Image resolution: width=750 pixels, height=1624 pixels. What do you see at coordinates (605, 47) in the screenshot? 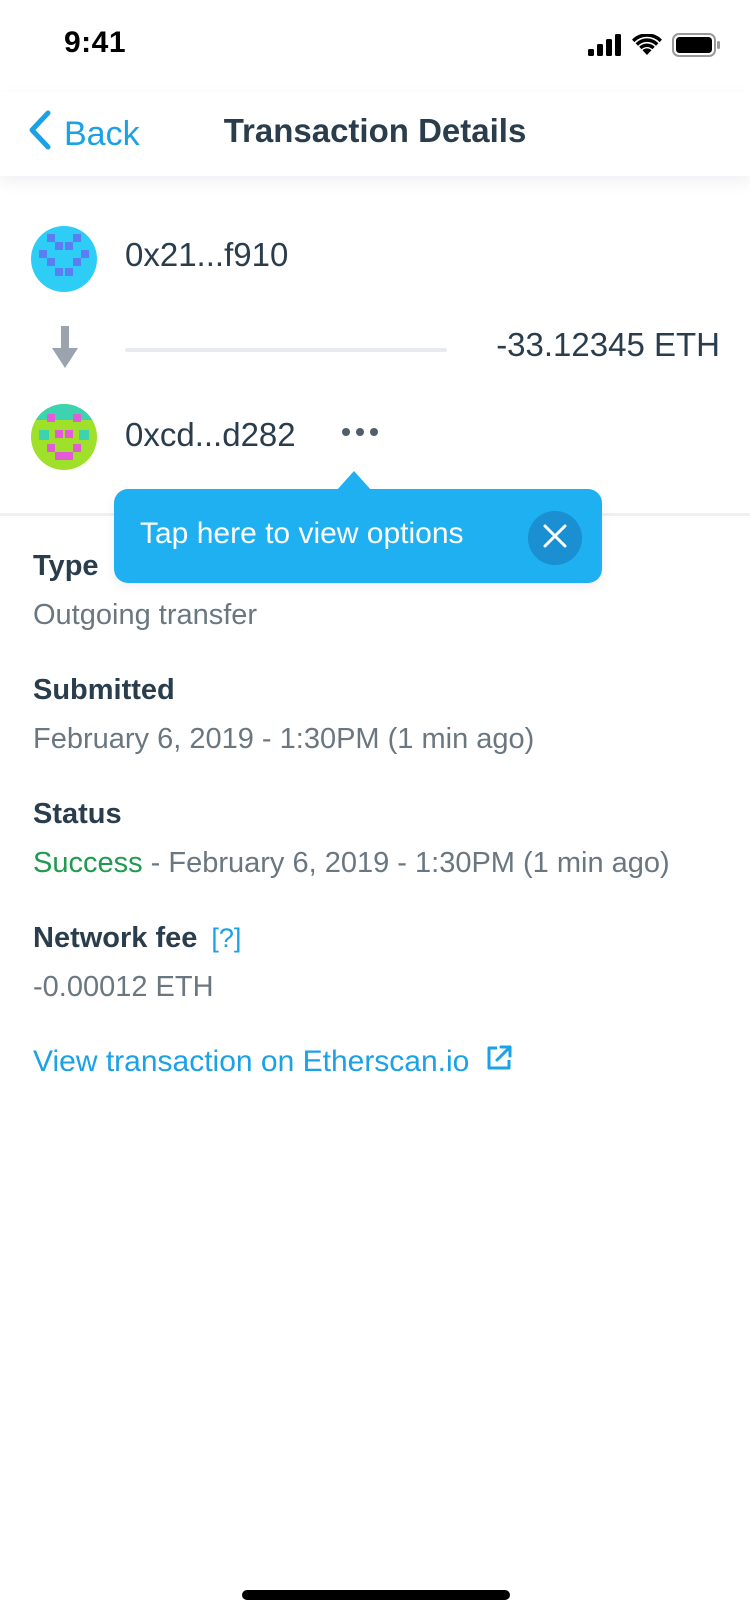
I see `signal-icon` at bounding box center [605, 47].